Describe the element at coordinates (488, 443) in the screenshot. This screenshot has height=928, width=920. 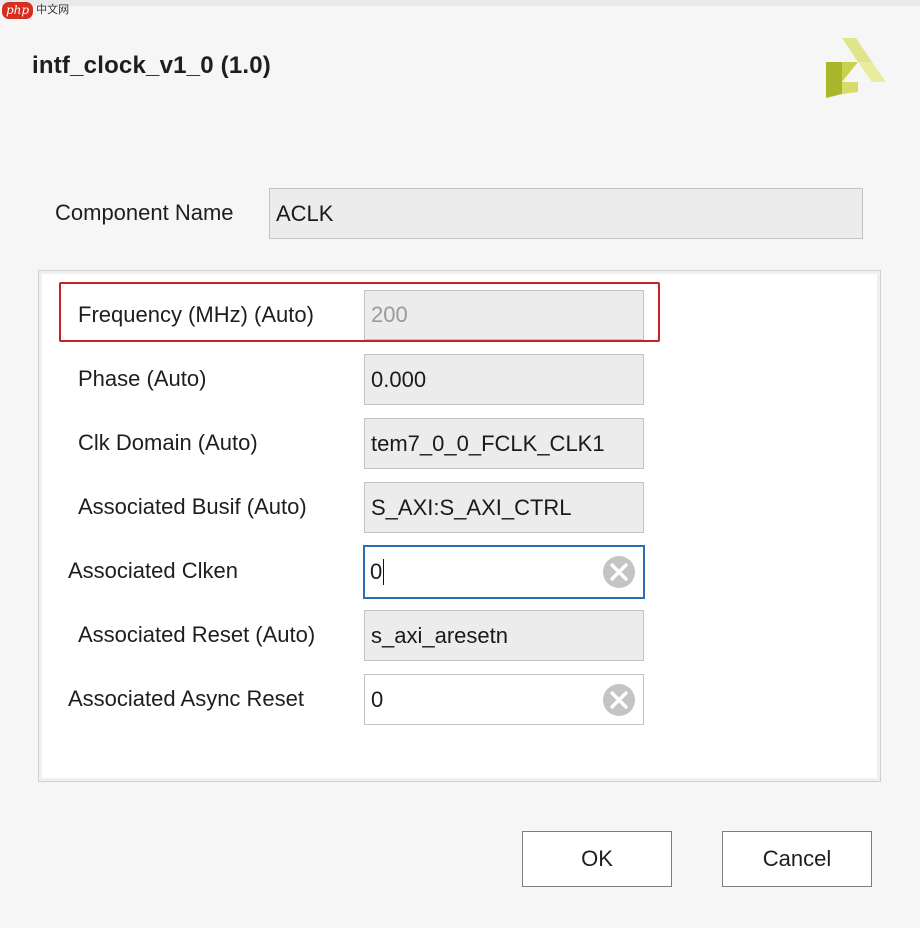
I see `clk-domain-value: tem7_0_0_FCLK_CLK1` at that location.